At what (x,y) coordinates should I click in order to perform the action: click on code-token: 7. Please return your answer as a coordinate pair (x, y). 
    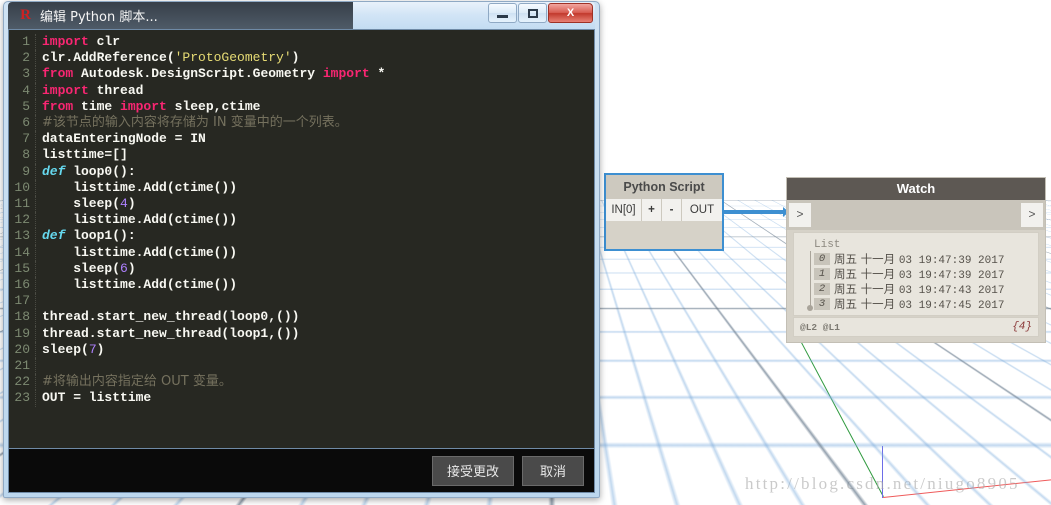
    Looking at the image, I should click on (92, 349).